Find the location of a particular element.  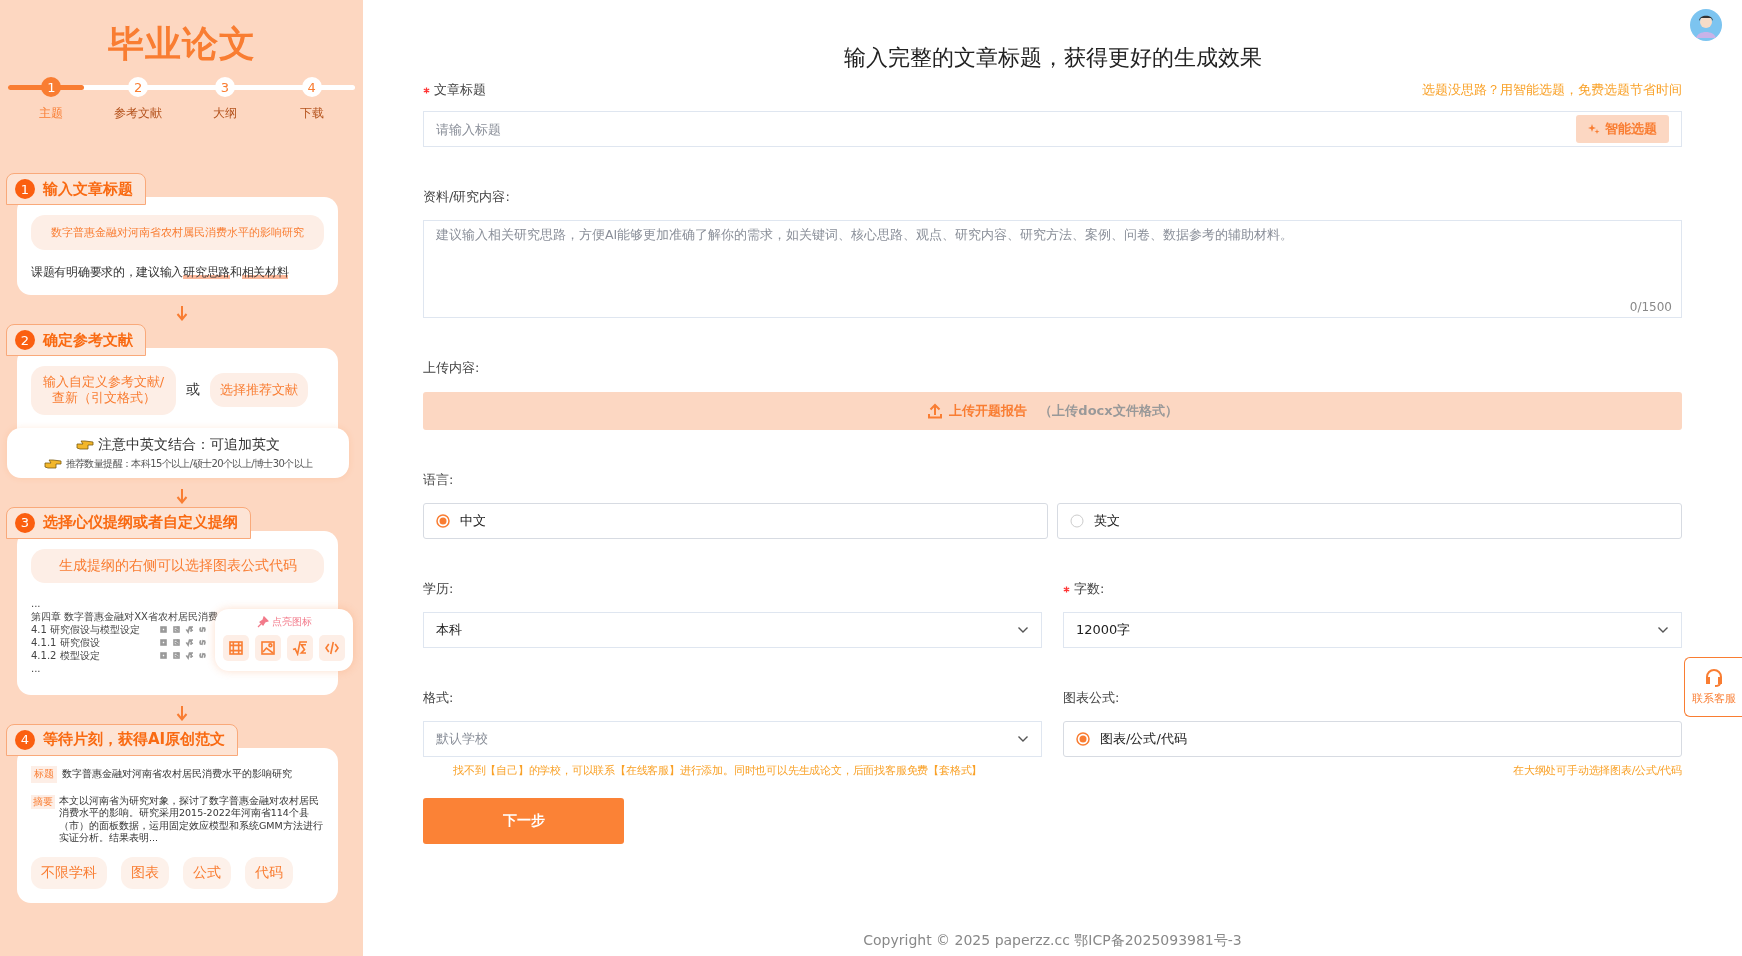

option-label: 中文 is located at coordinates (473, 521).